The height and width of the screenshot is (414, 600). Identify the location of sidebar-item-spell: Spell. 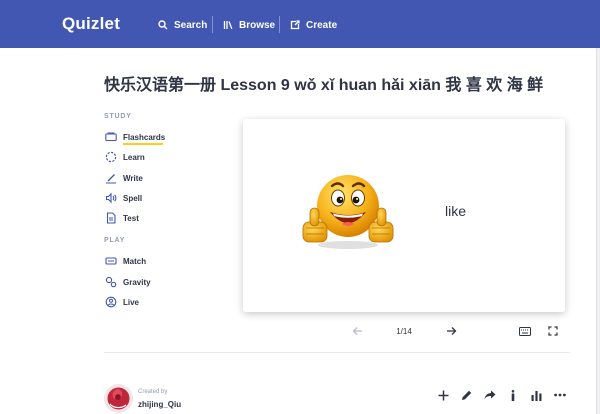
(123, 198).